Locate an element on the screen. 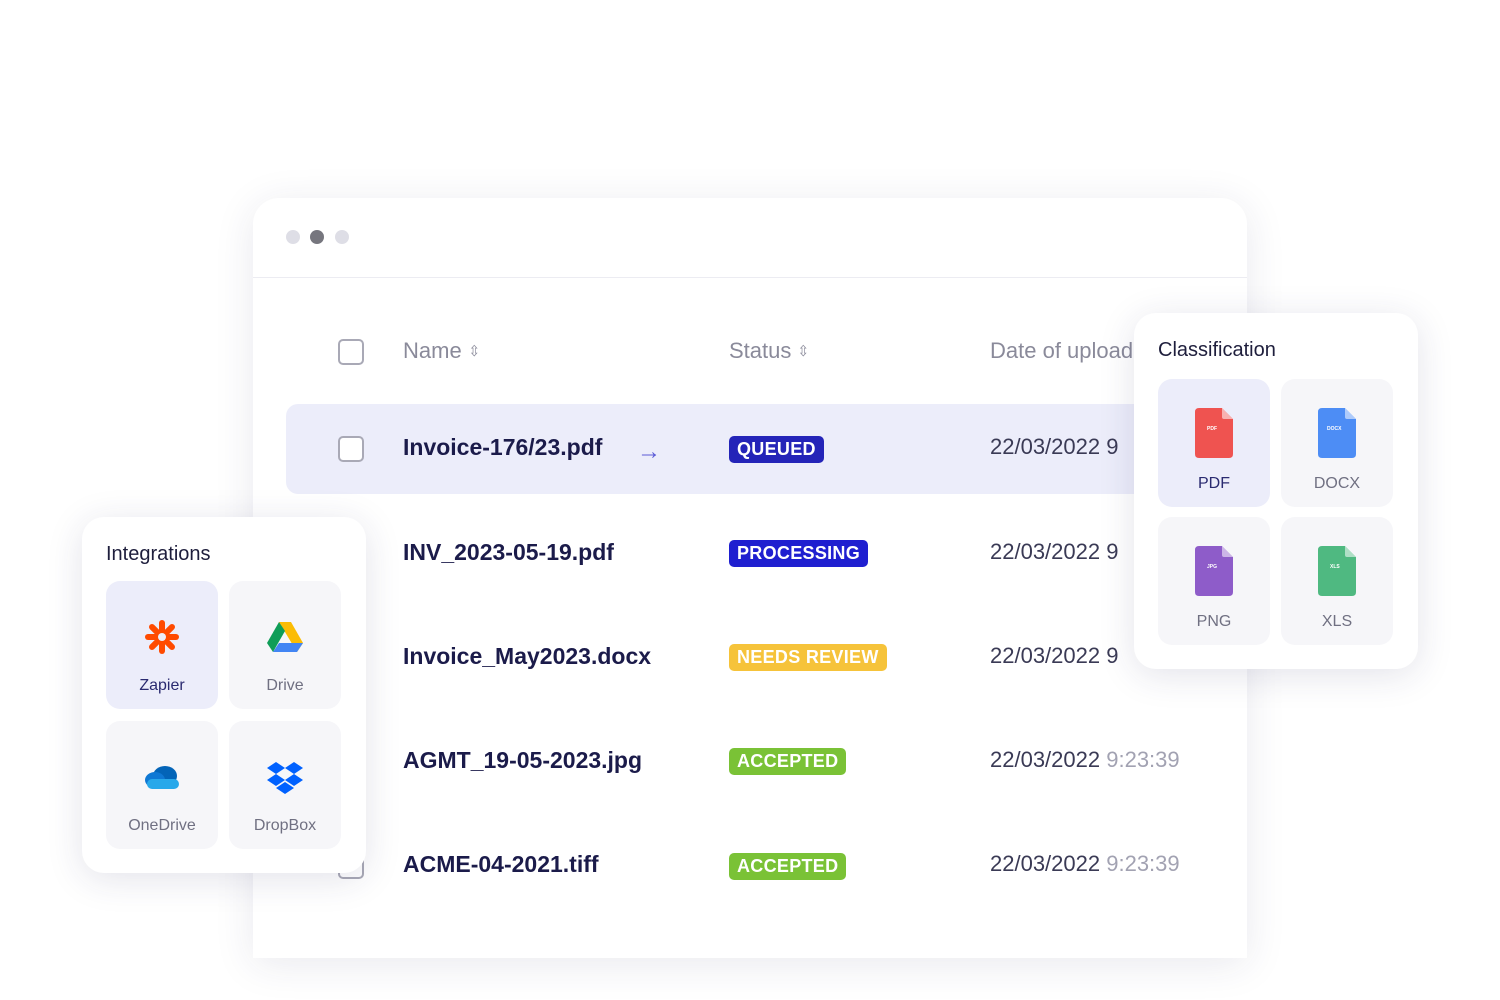 Image resolution: width=1500 pixels, height=1000 pixels. classification-title: Classification is located at coordinates (1217, 350).